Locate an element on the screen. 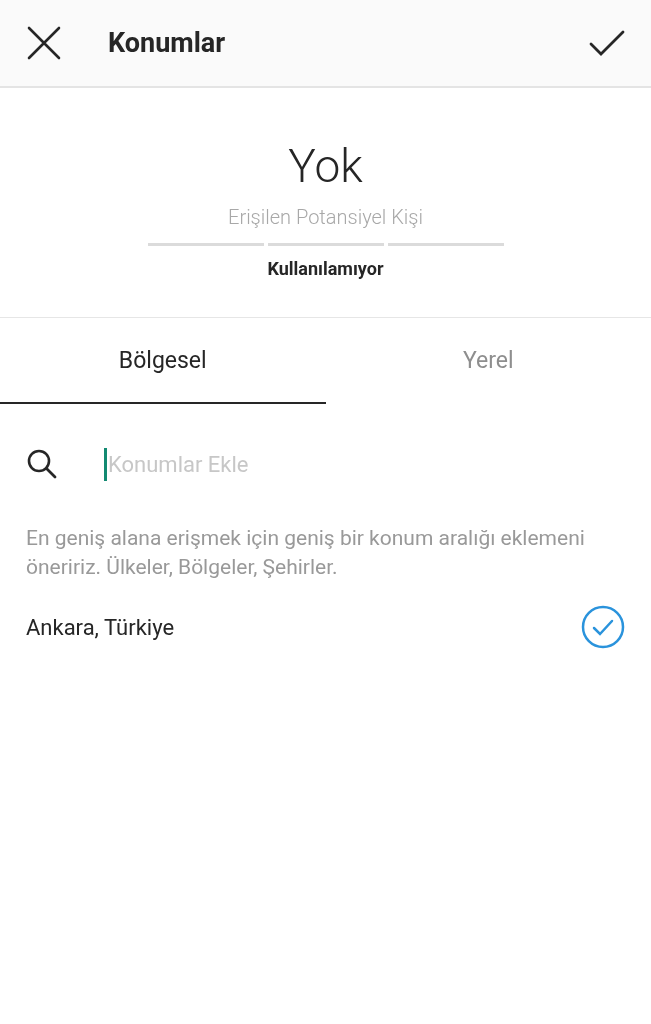  header-title: Konumlar is located at coordinates (167, 43).